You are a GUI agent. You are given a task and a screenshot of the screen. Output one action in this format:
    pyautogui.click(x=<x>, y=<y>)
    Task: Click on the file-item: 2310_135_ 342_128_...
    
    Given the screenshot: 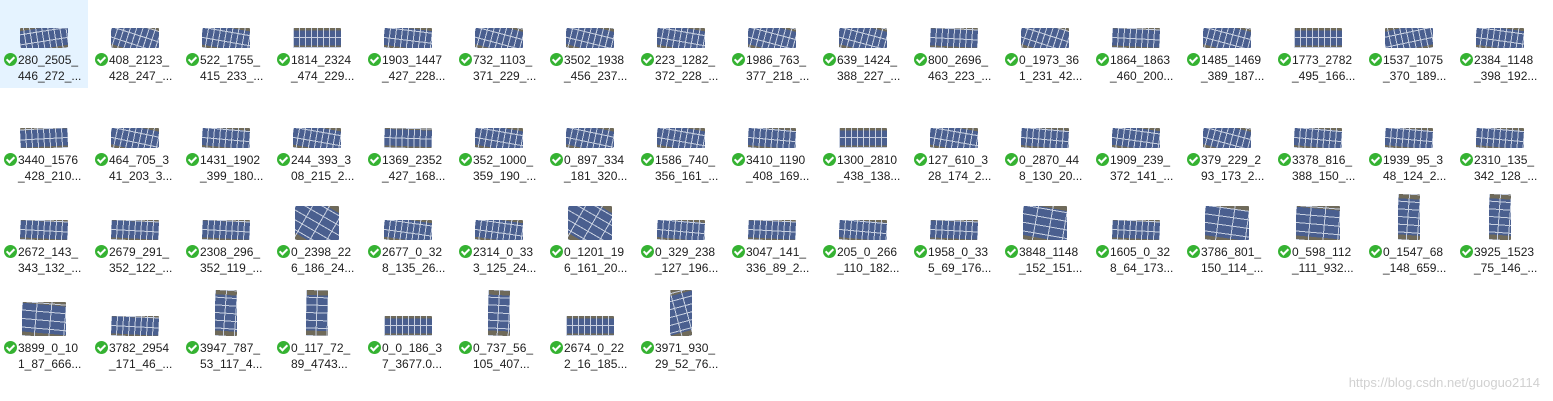 What is the action you would take?
    pyautogui.click(x=1500, y=144)
    